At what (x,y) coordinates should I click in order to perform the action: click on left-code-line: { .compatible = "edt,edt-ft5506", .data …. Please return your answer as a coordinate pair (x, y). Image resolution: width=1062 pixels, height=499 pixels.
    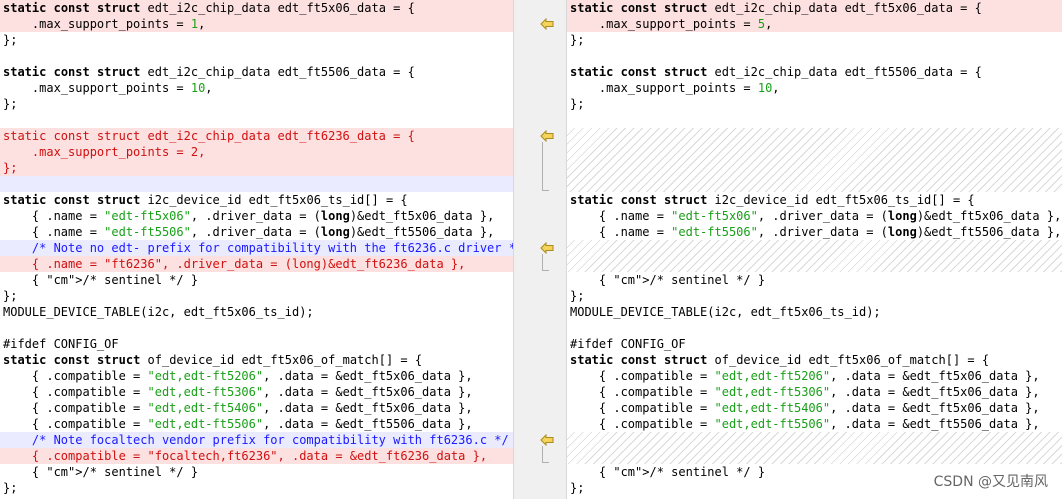
    Looking at the image, I should click on (238, 424).